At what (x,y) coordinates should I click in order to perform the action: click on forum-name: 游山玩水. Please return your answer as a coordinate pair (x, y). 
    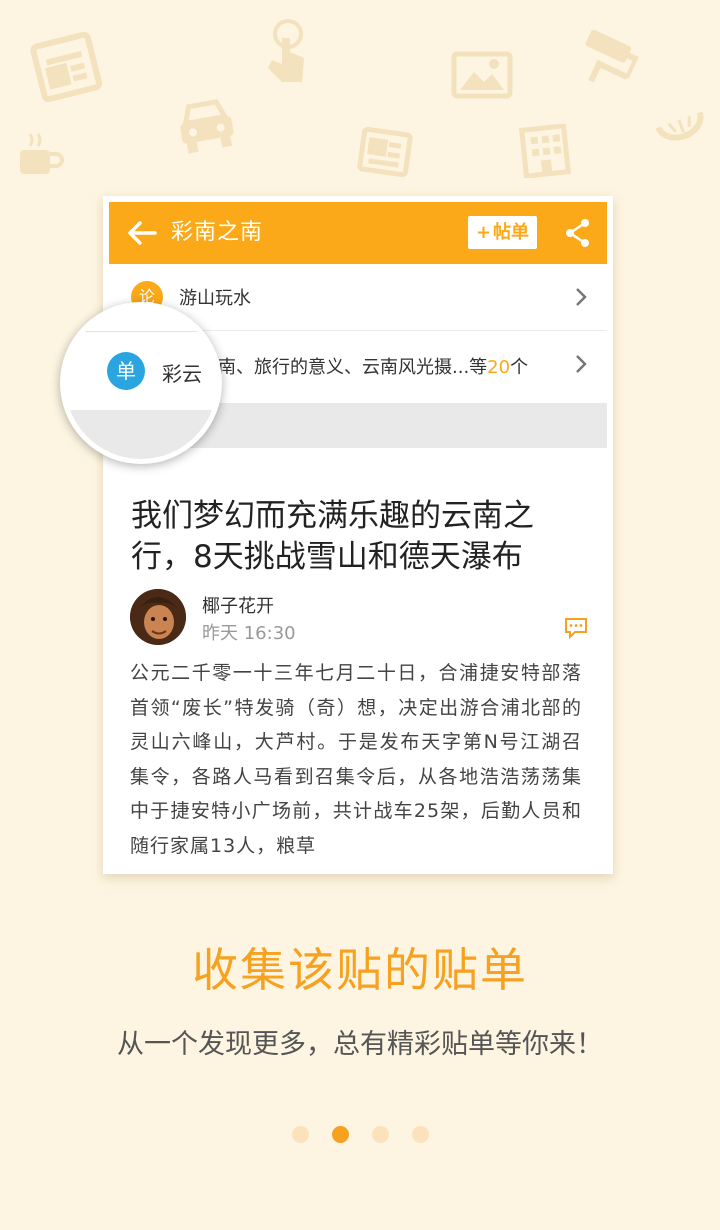
    Looking at the image, I should click on (215, 298).